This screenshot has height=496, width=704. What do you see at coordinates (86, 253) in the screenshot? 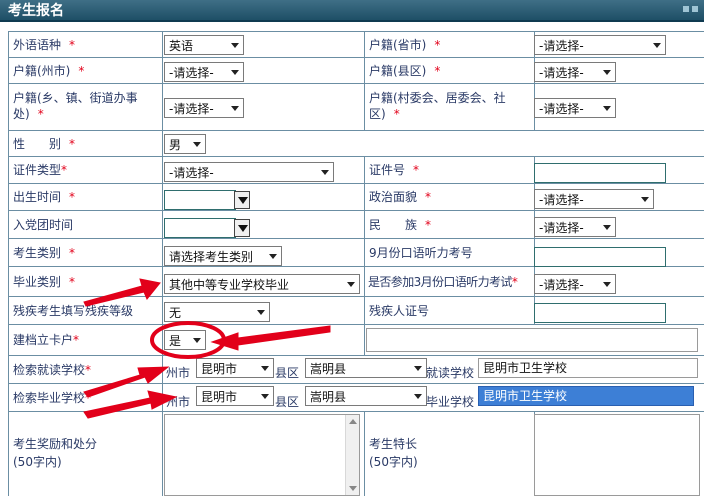
I see `label-category: 考生类别 *` at bounding box center [86, 253].